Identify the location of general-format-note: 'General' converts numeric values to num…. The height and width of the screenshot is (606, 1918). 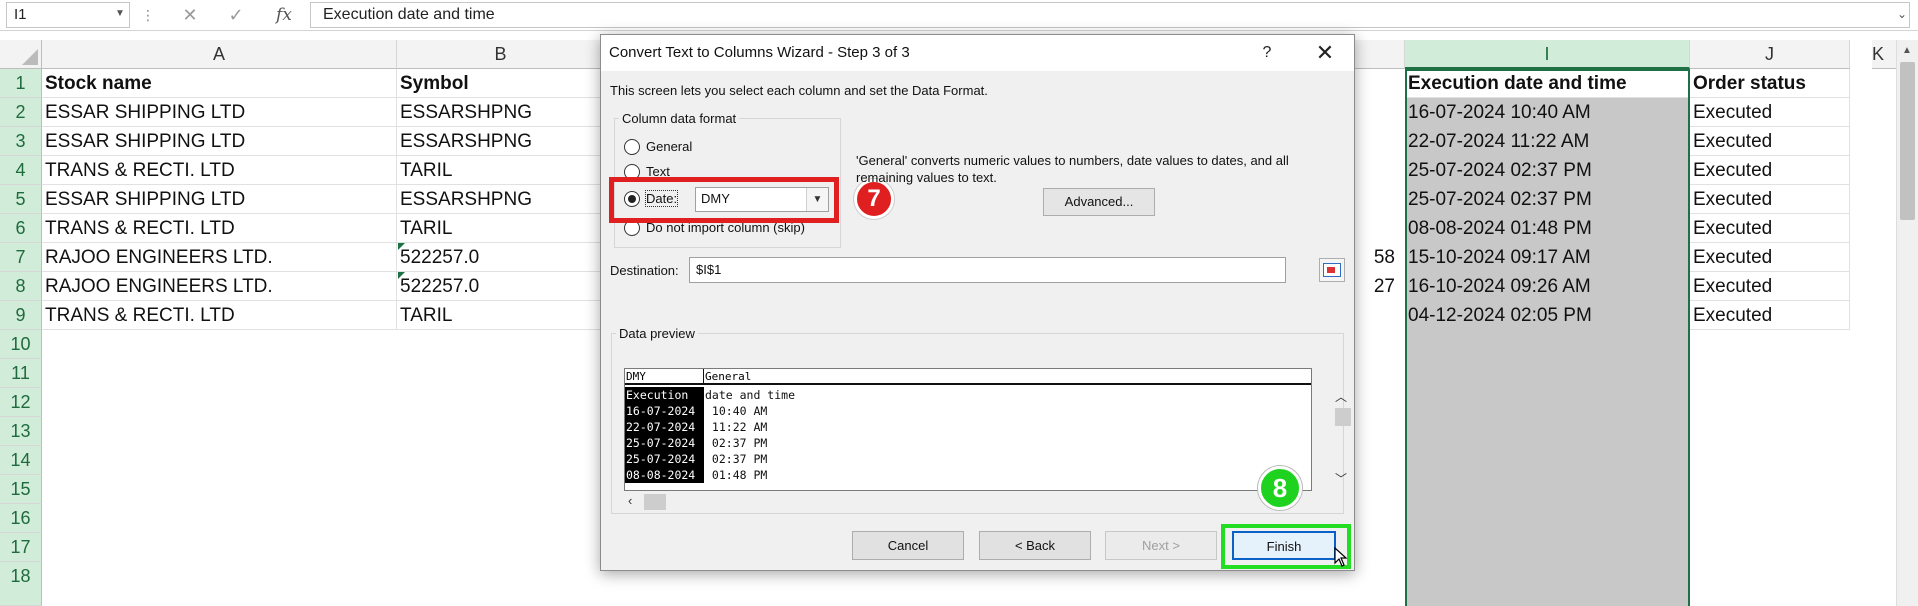
(1072, 169).